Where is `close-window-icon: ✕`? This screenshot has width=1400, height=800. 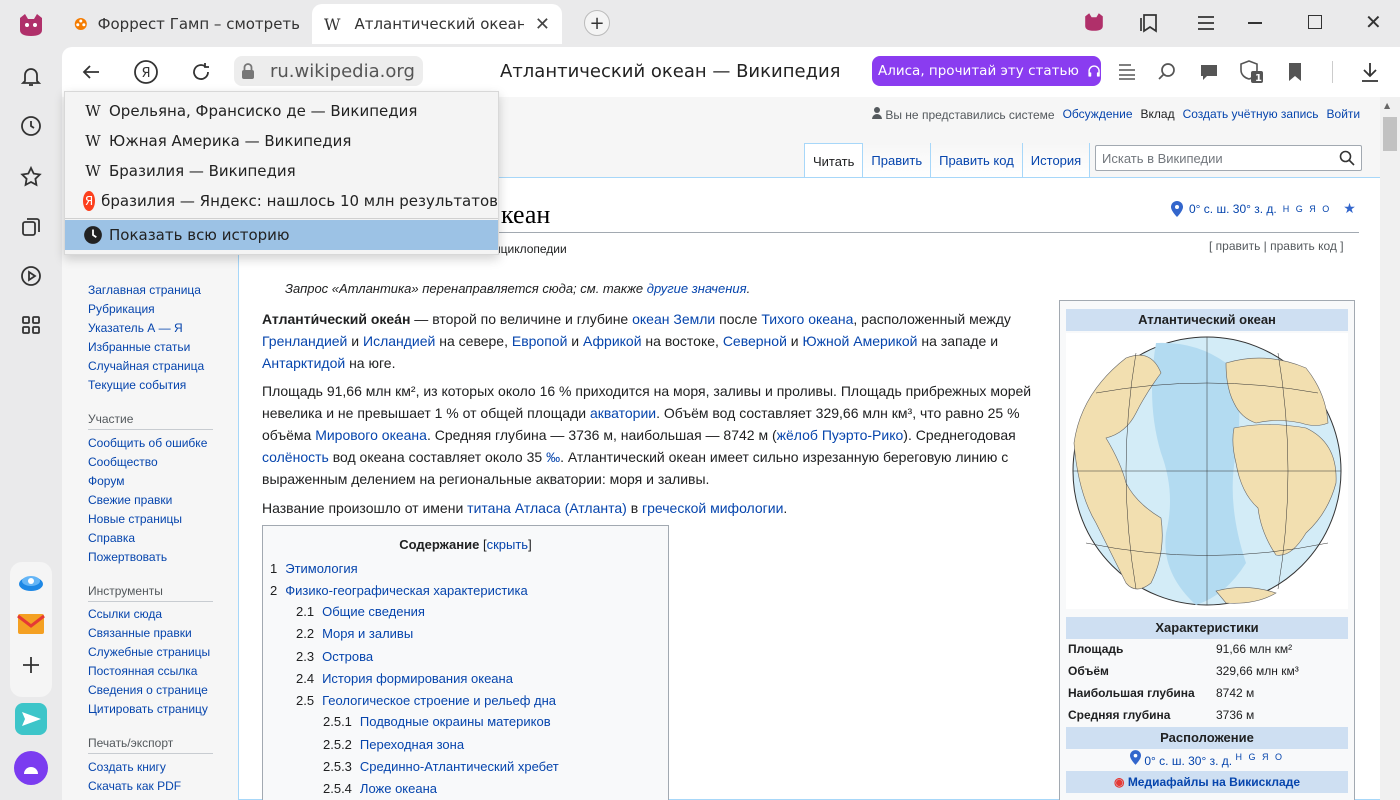
close-window-icon: ✕ is located at coordinates (1373, 22).